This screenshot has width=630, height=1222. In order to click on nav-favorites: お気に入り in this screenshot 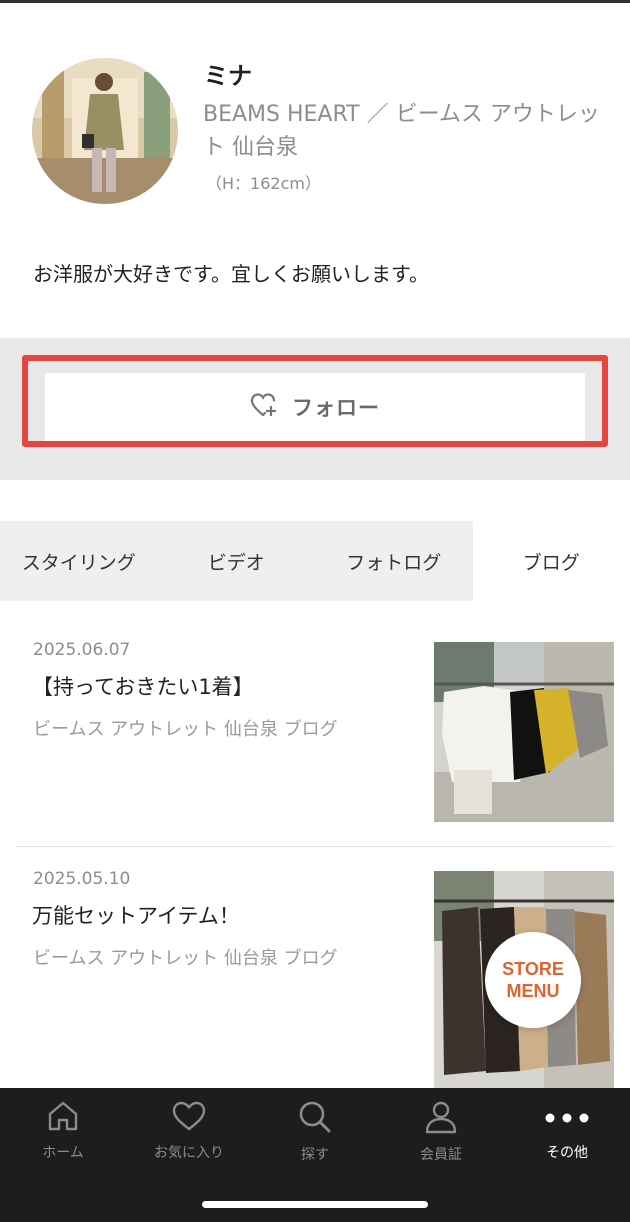, I will do `click(189, 1132)`.